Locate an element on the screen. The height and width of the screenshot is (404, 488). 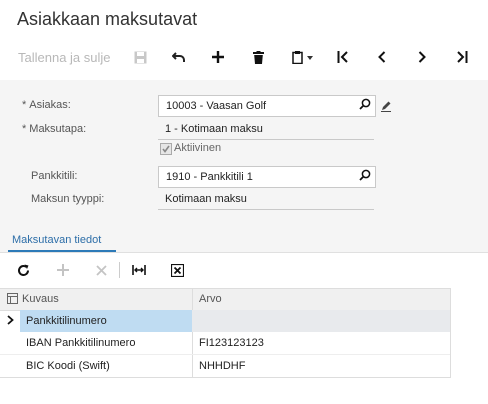
payment-type-value: Kotimaan maksu is located at coordinates (206, 199).